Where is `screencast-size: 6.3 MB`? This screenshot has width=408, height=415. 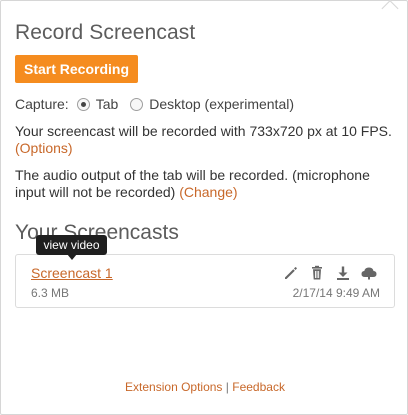
screencast-size: 6.3 MB is located at coordinates (50, 293).